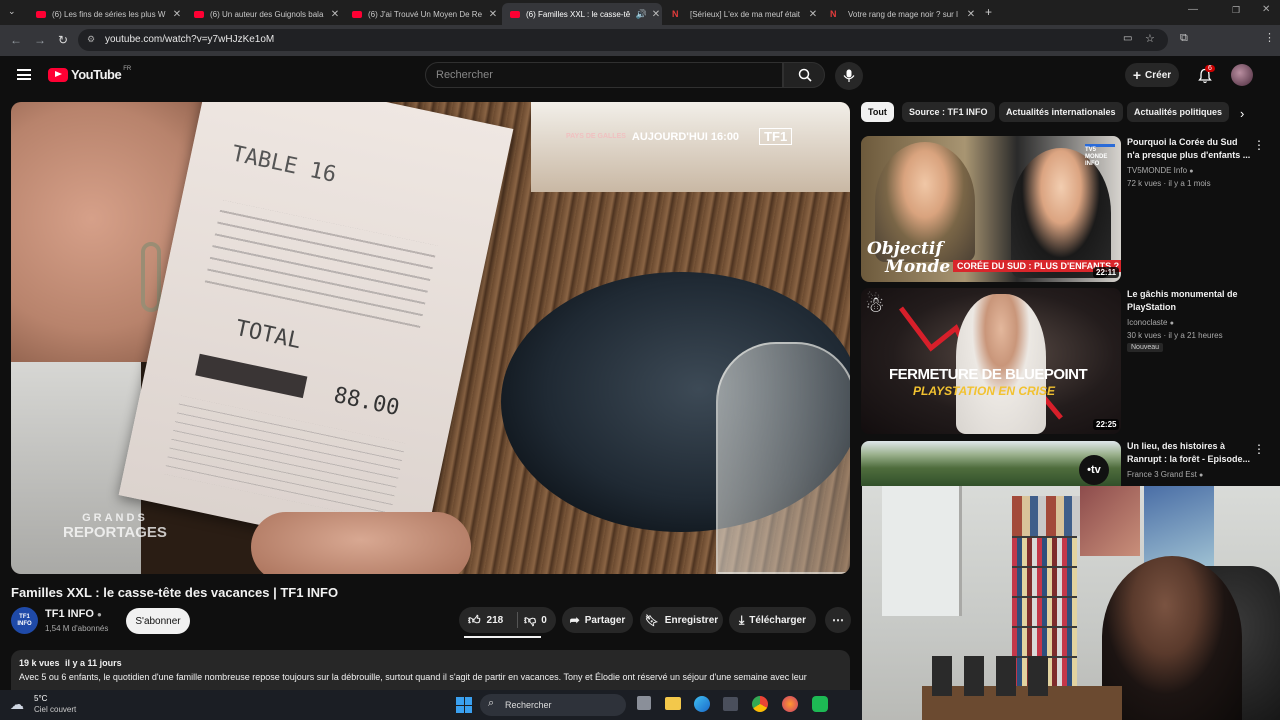  What do you see at coordinates (464, 705) in the screenshot?
I see `windows-start-icon` at bounding box center [464, 705].